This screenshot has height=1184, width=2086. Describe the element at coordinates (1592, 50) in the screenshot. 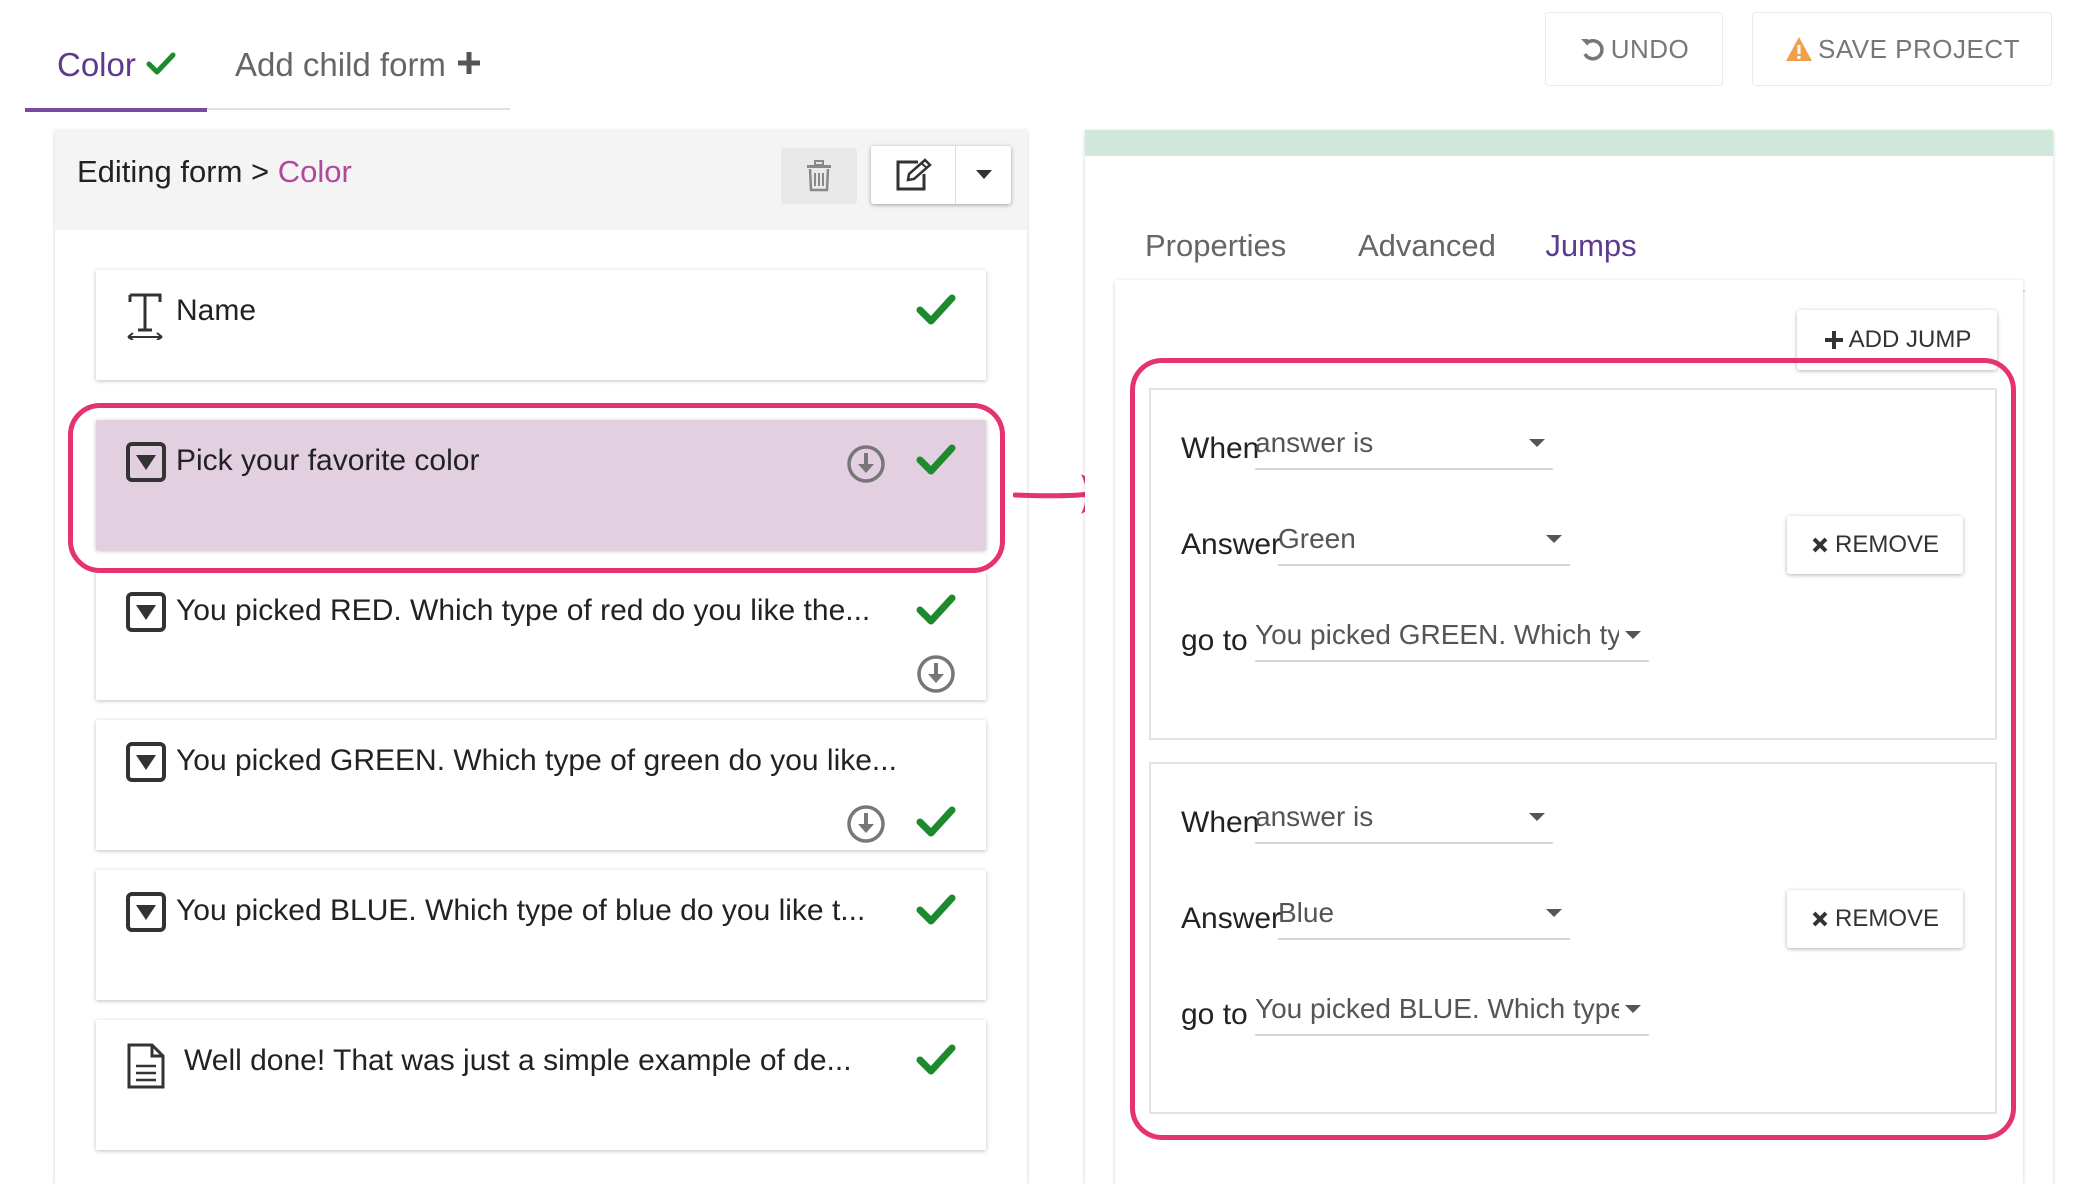

I see `undo-icon` at that location.